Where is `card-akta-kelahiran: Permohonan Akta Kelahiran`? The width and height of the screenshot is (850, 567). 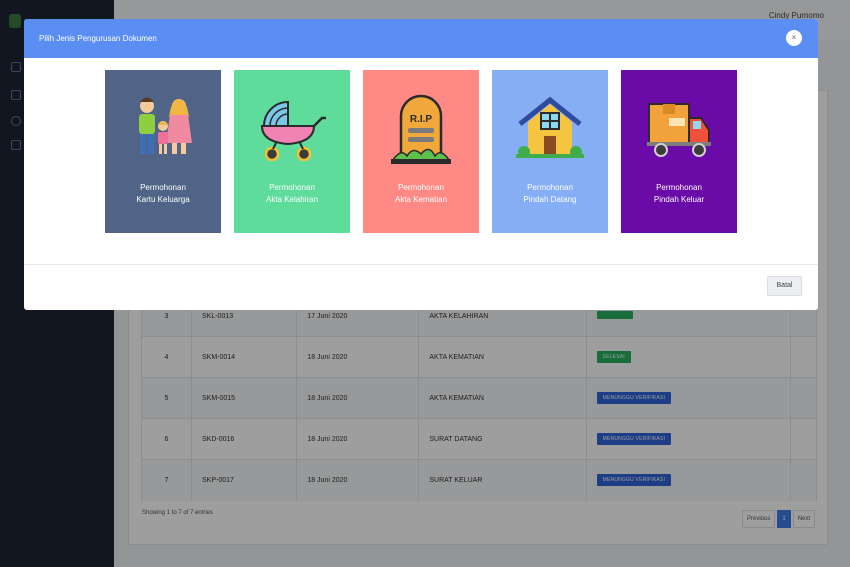
card-akta-kelahiran: Permohonan Akta Kelahiran is located at coordinates (292, 151).